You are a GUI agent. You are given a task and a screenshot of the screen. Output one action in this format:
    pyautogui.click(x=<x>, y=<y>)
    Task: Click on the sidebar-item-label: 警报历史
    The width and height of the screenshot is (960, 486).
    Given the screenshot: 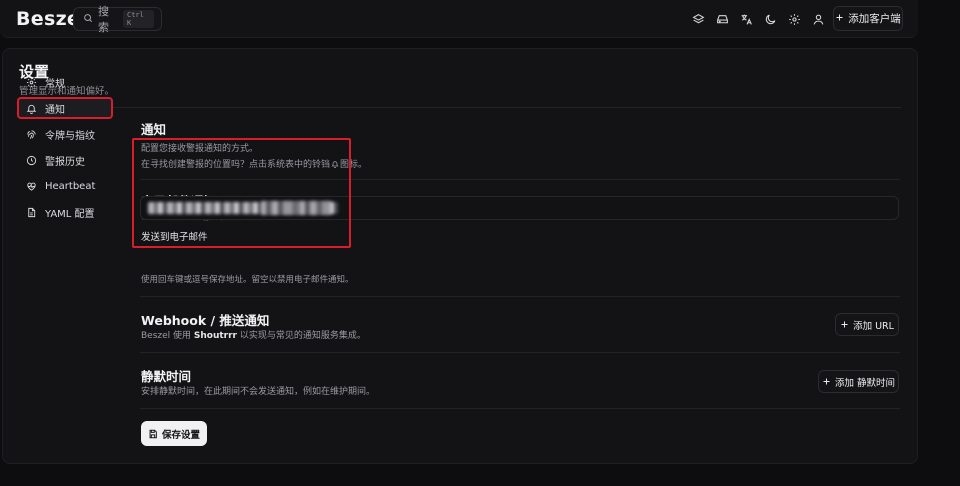 What is the action you would take?
    pyautogui.click(x=65, y=162)
    